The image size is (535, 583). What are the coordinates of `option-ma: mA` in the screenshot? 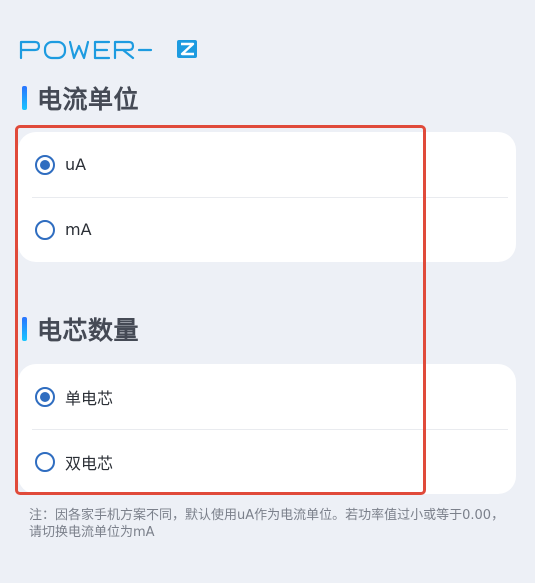 It's located at (267, 229).